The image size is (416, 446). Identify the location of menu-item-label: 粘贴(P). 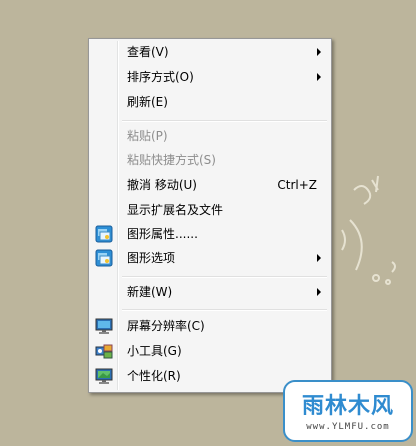
(147, 136).